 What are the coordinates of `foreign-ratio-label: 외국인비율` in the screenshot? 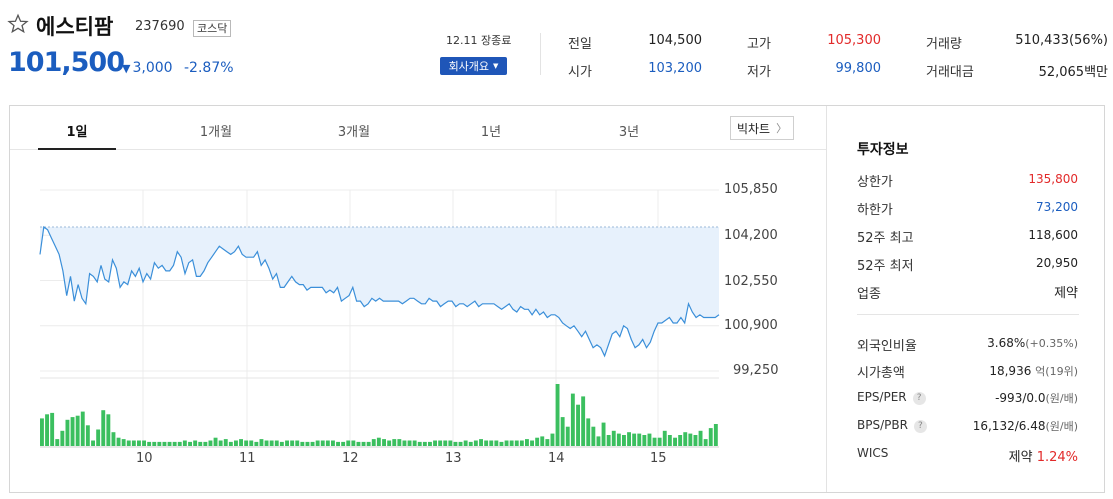 It's located at (887, 346).